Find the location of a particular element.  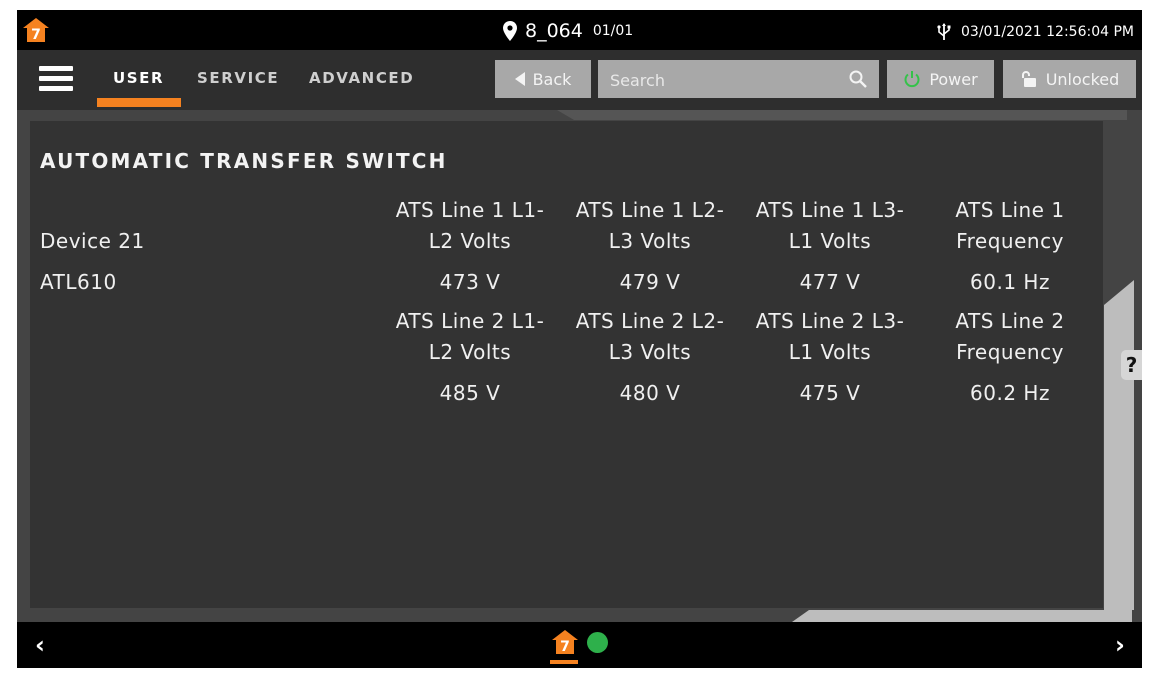

search-icon is located at coordinates (858, 79).